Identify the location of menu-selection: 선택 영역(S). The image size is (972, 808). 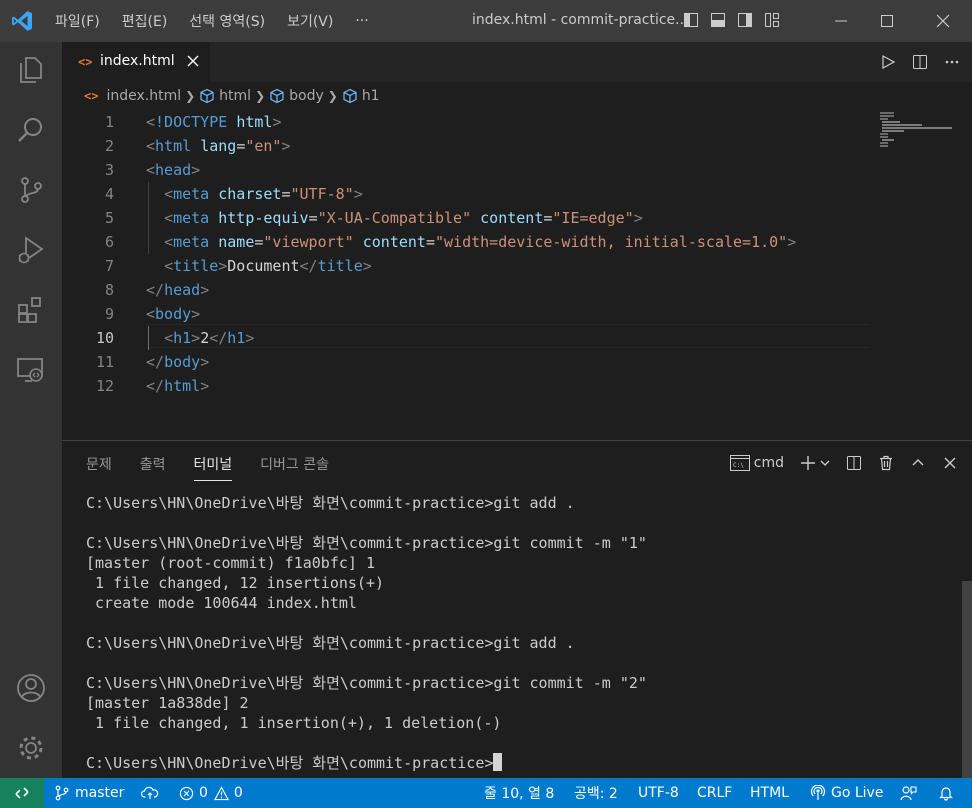
(227, 21).